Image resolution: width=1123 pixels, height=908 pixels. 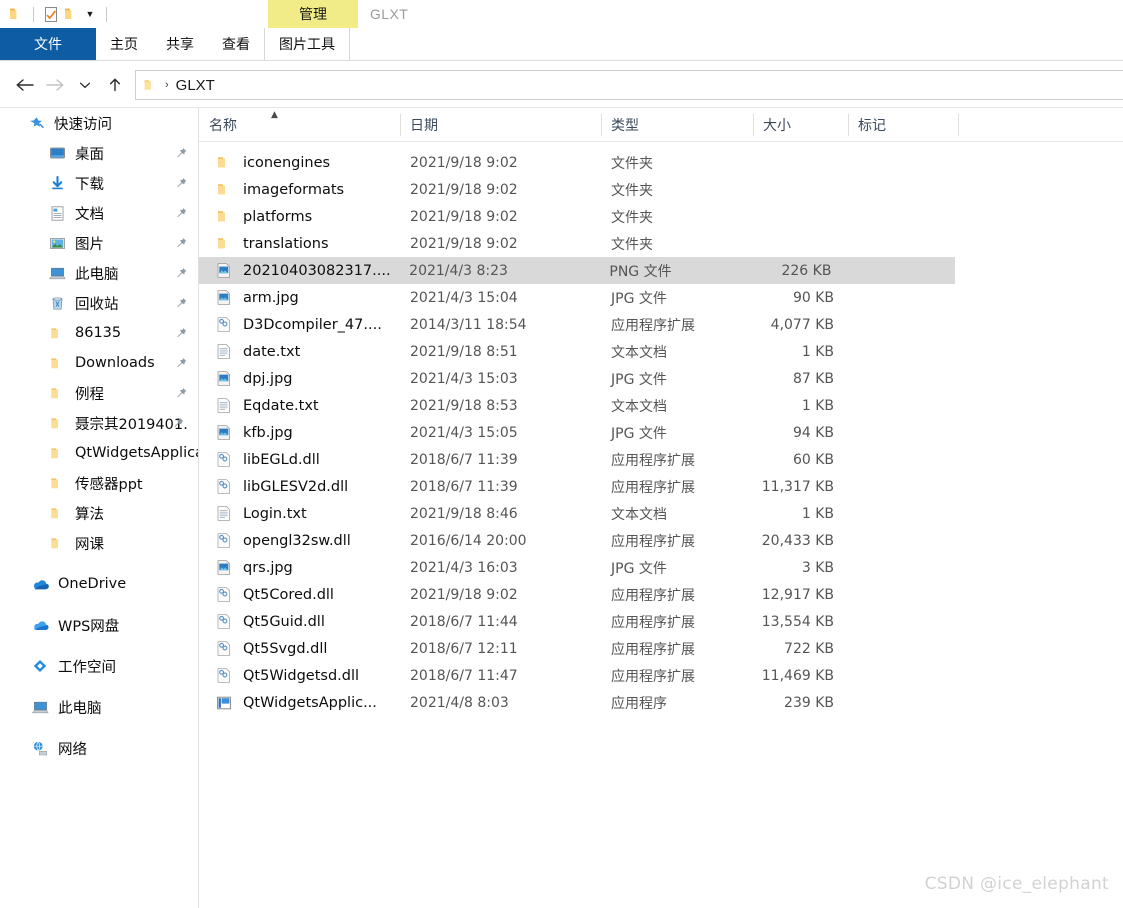 What do you see at coordinates (99, 273) in the screenshot?
I see `sidebar-item-this-pc: 此电脑` at bounding box center [99, 273].